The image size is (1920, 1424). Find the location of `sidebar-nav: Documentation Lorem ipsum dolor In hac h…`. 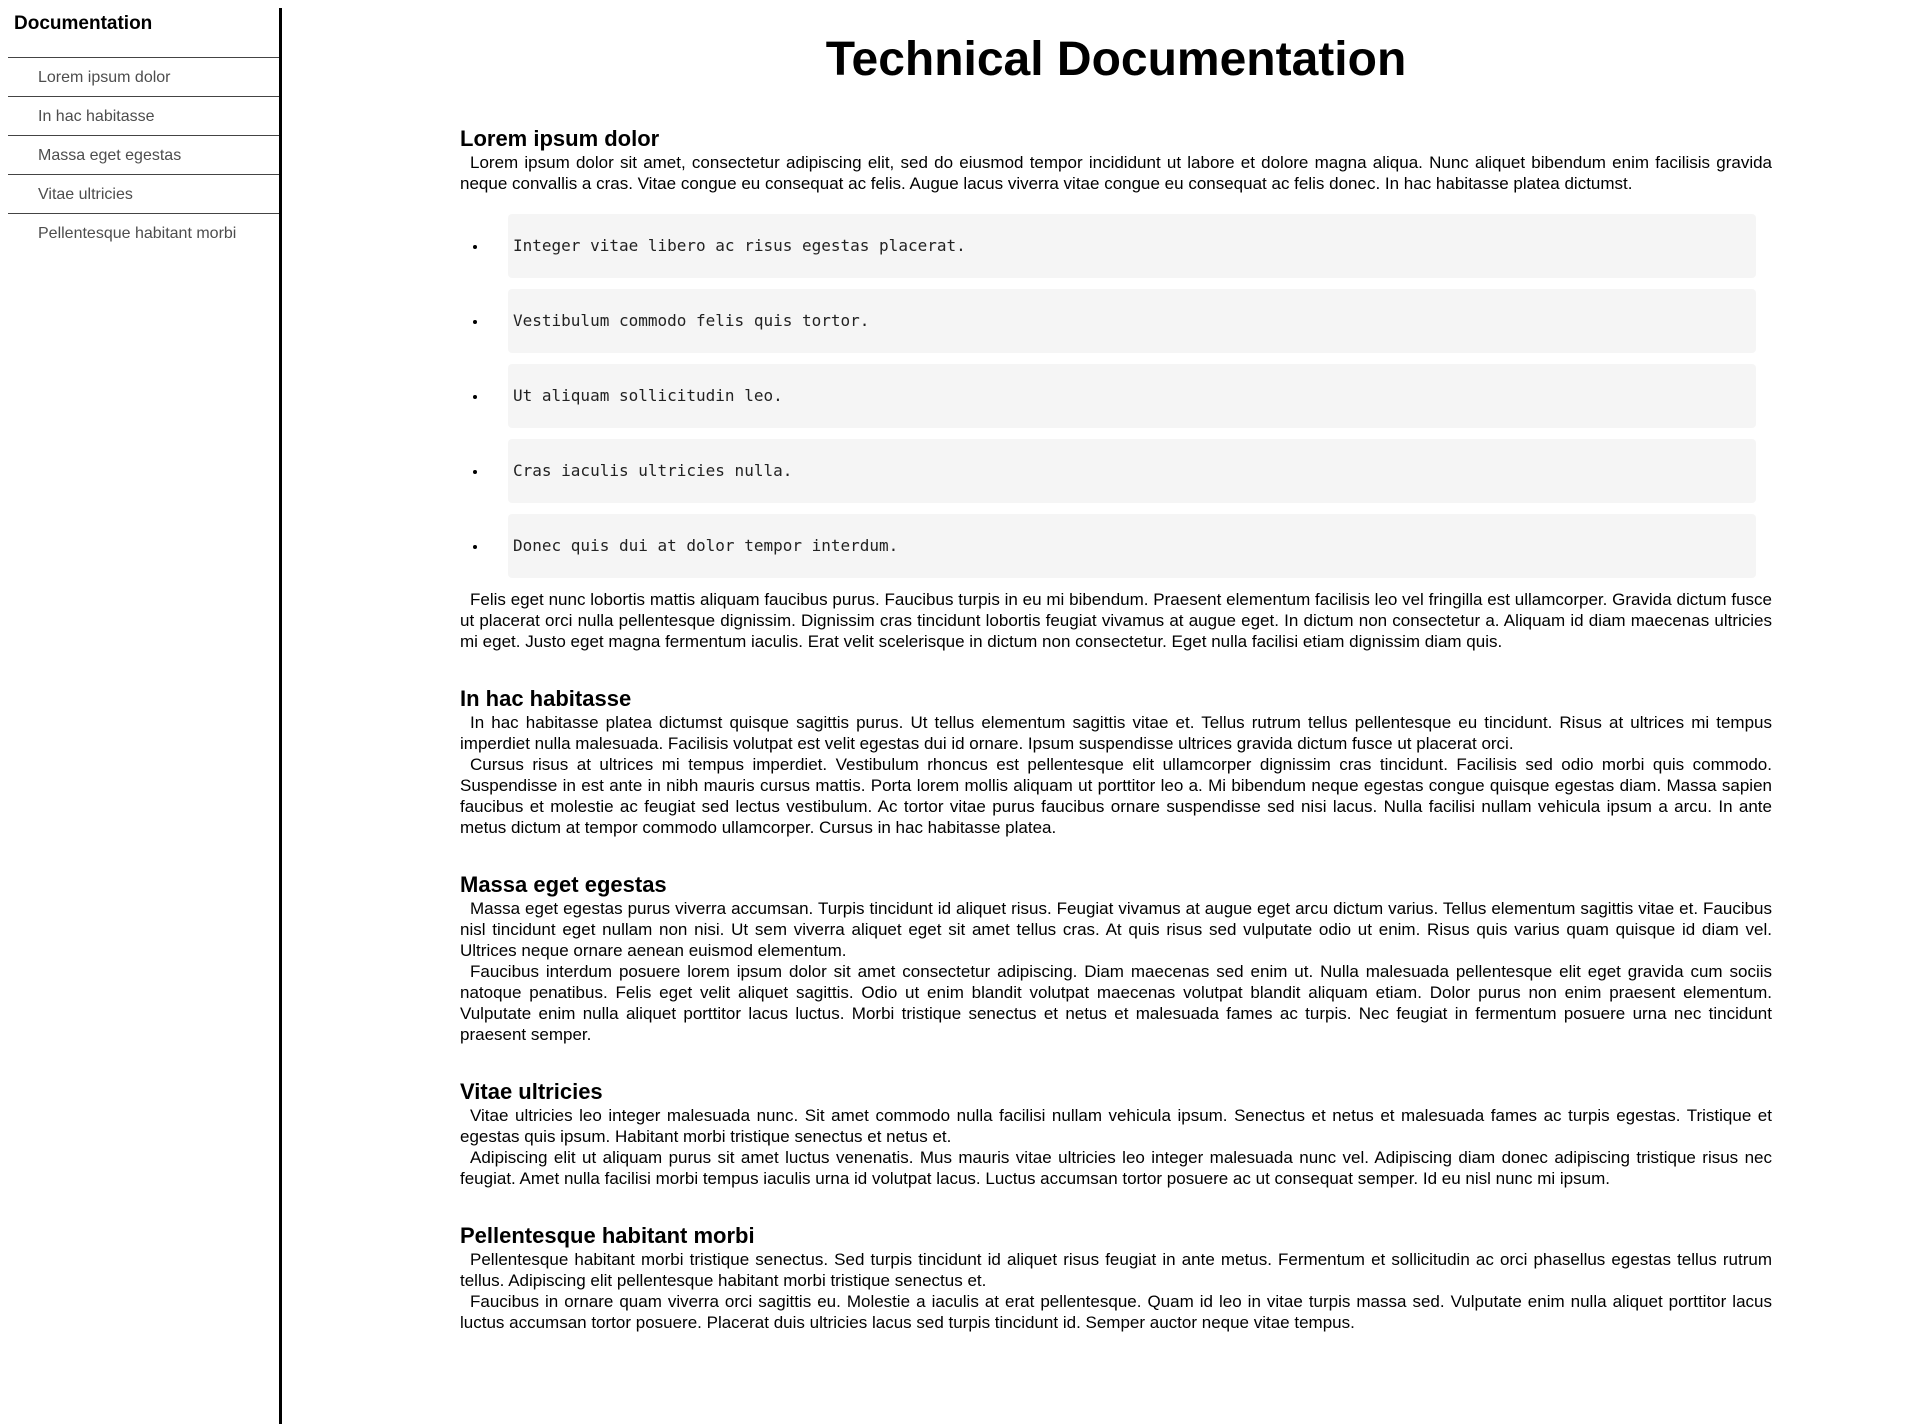

sidebar-nav: Documentation Lorem ipsum dolor In hac h… is located at coordinates (145, 716).